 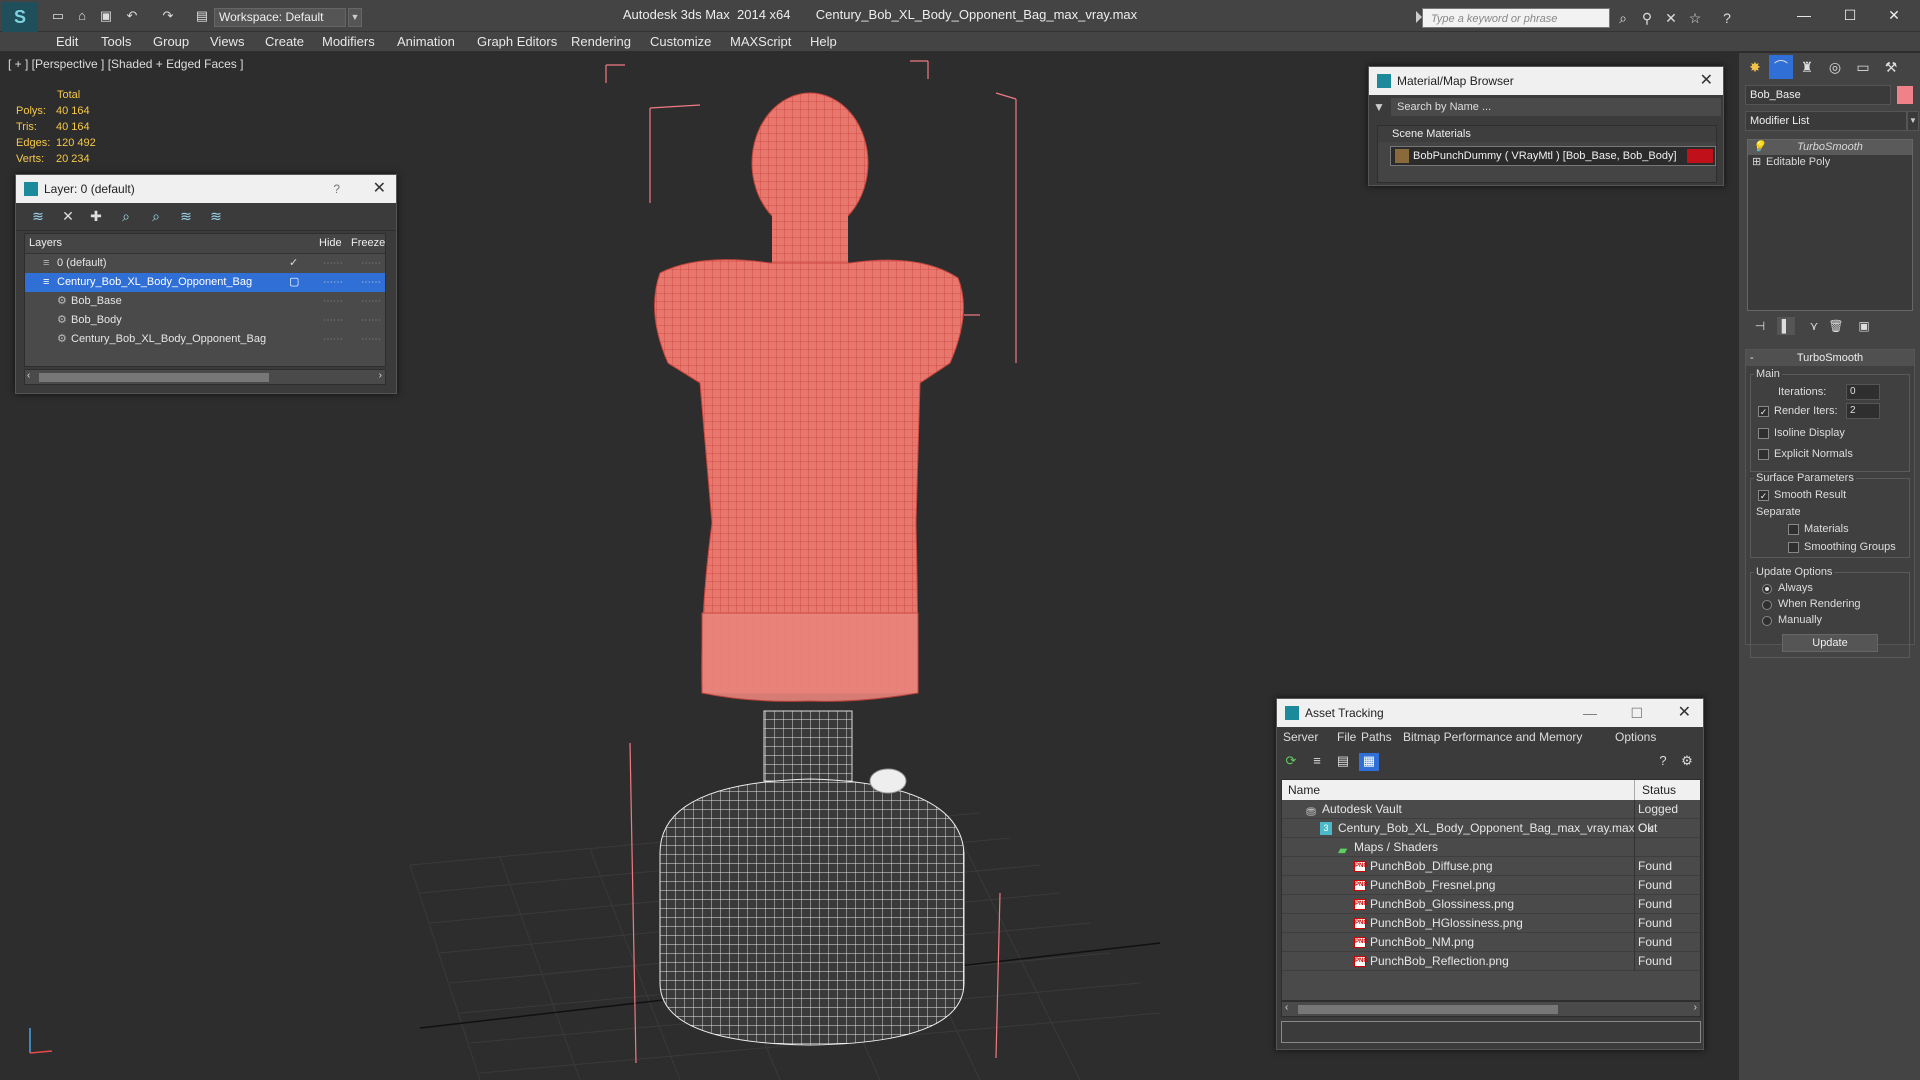 I want to click on utilities-tab-icon: ⚒, so click(x=1891, y=67).